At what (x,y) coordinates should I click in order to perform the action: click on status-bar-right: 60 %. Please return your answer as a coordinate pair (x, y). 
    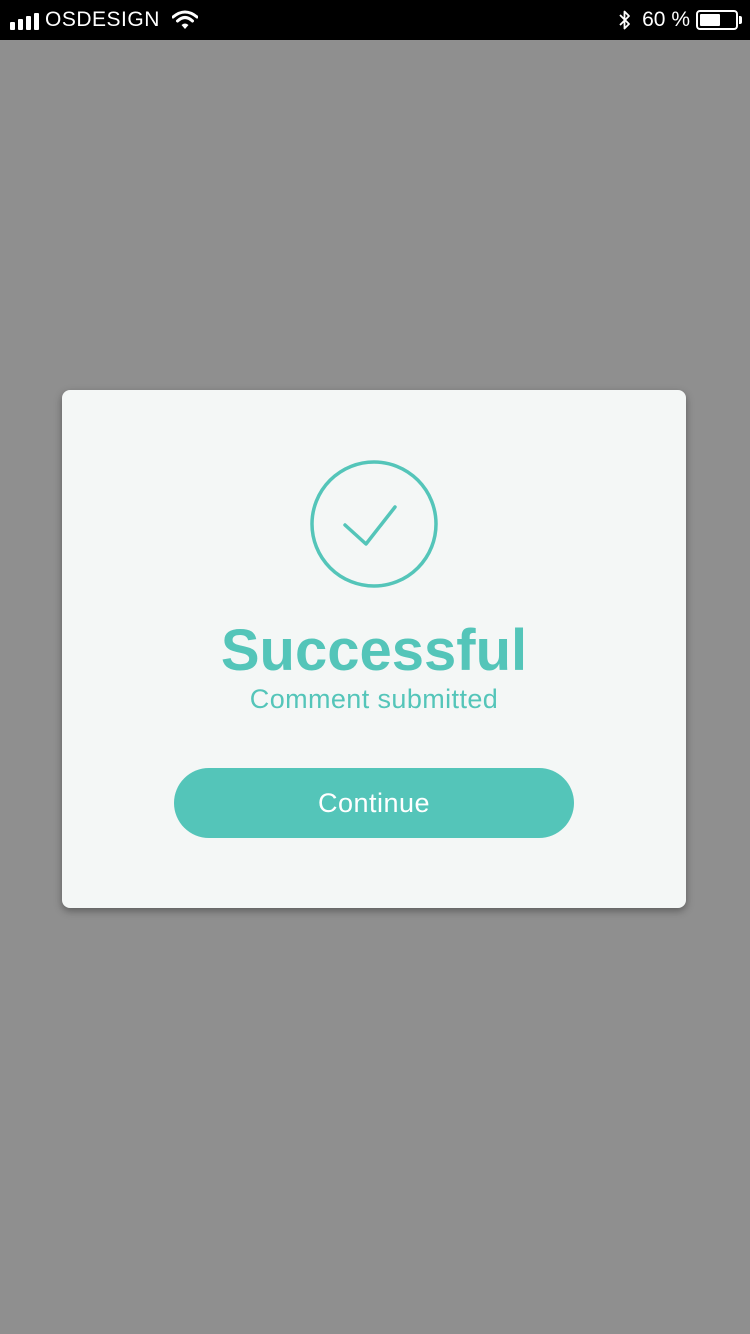
    Looking at the image, I should click on (680, 20).